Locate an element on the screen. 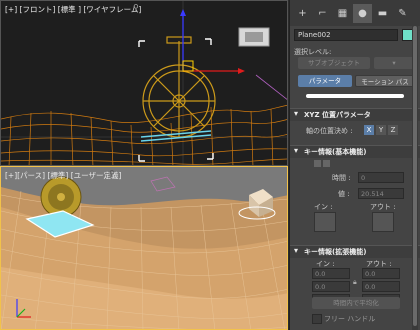  normalize-time-button: 時間内で平均化 is located at coordinates (356, 303).